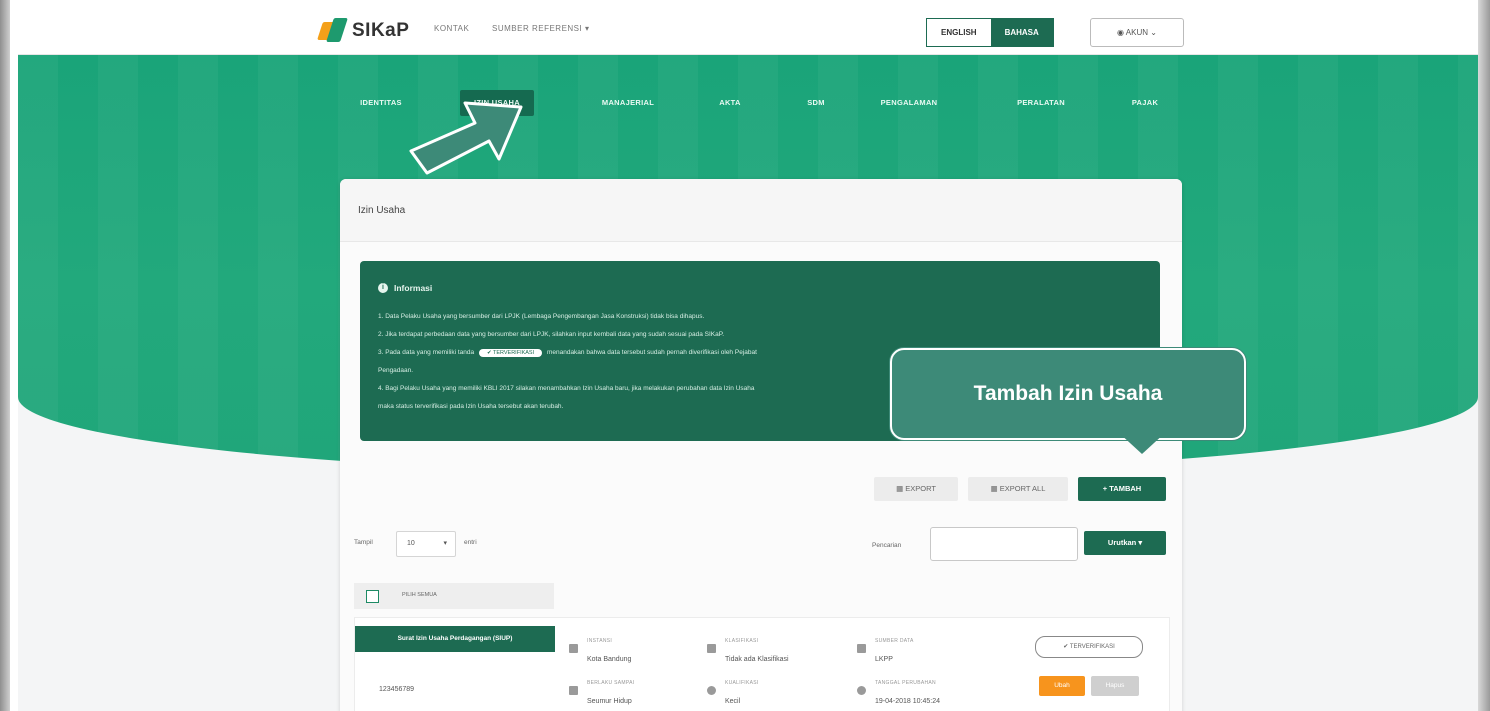 This screenshot has height=711, width=1490. Describe the element at coordinates (733, 701) in the screenshot. I see `kualifikasi-value: Kecil` at that location.